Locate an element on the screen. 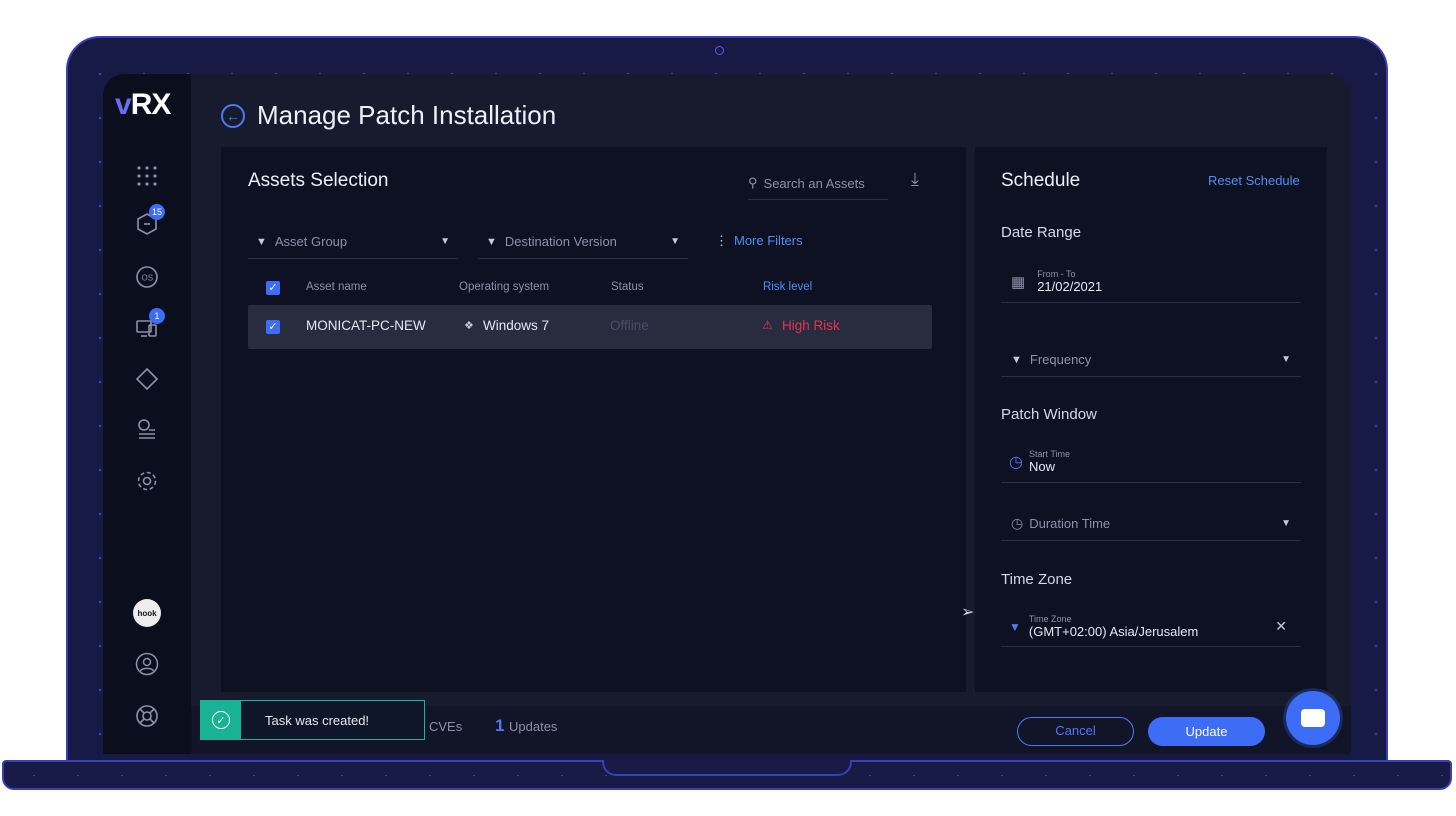 This screenshot has width=1456, height=816. asset-group-filter: ▼ Asset Group ▼ is located at coordinates (353, 242).